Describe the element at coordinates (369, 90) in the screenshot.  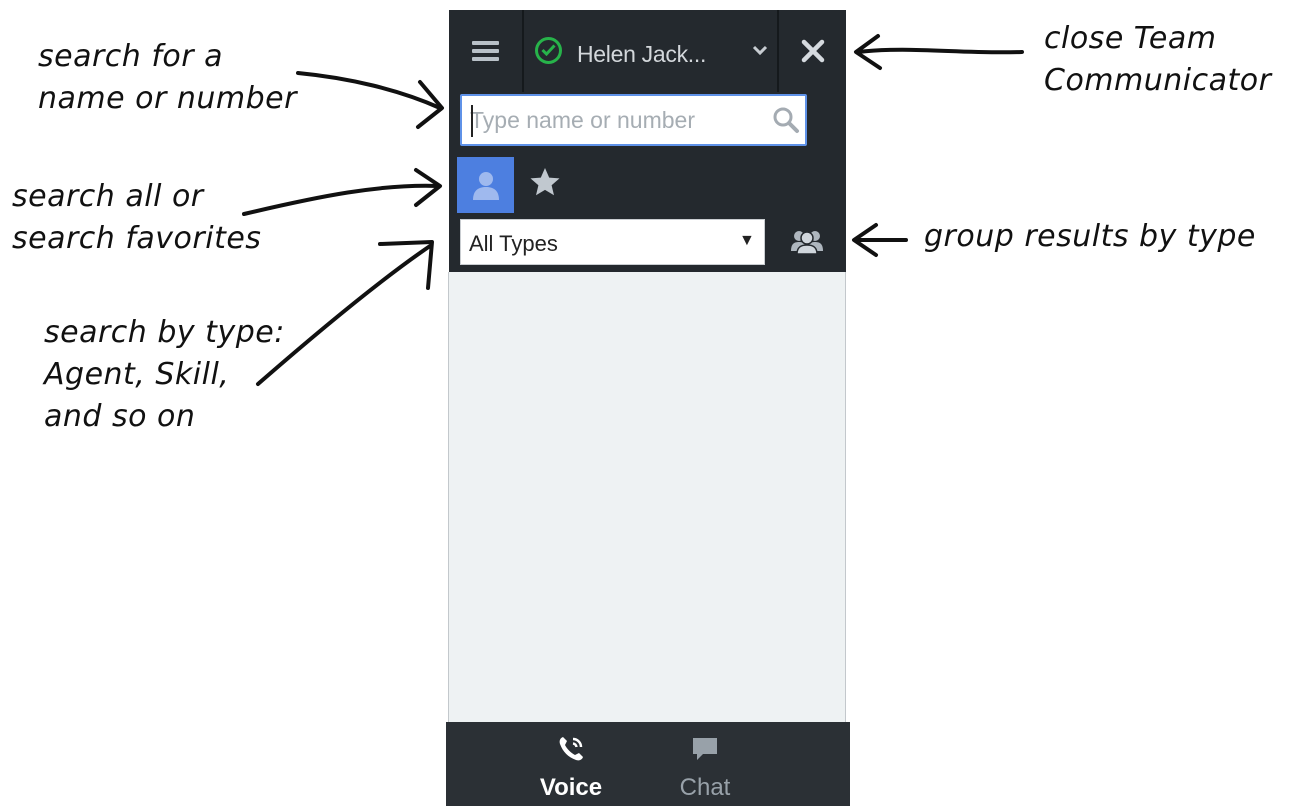
I see `arrow-search` at that location.